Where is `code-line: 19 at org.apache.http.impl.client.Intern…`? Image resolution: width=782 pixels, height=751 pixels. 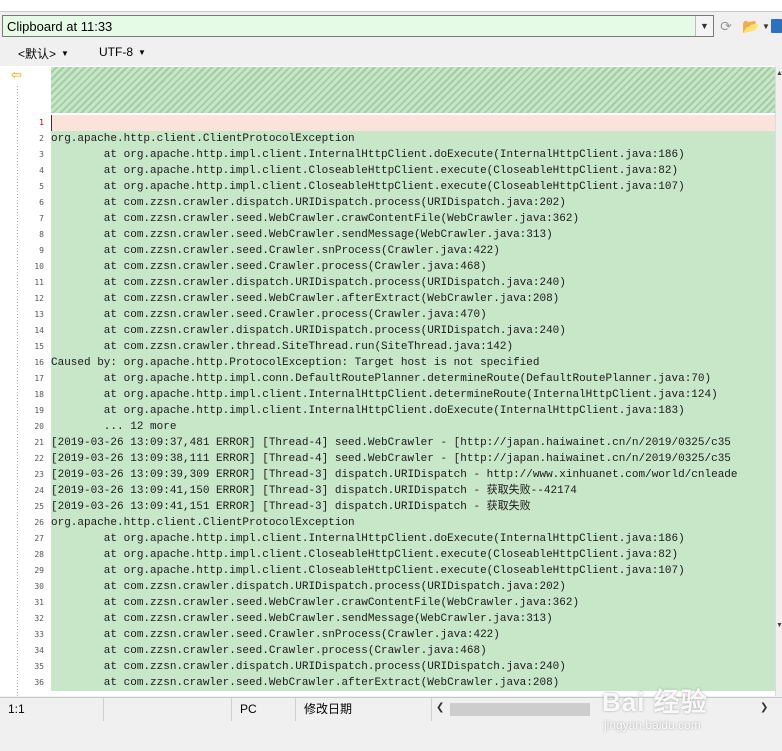 code-line: 19 at org.apache.http.impl.client.Intern… is located at coordinates (387, 411).